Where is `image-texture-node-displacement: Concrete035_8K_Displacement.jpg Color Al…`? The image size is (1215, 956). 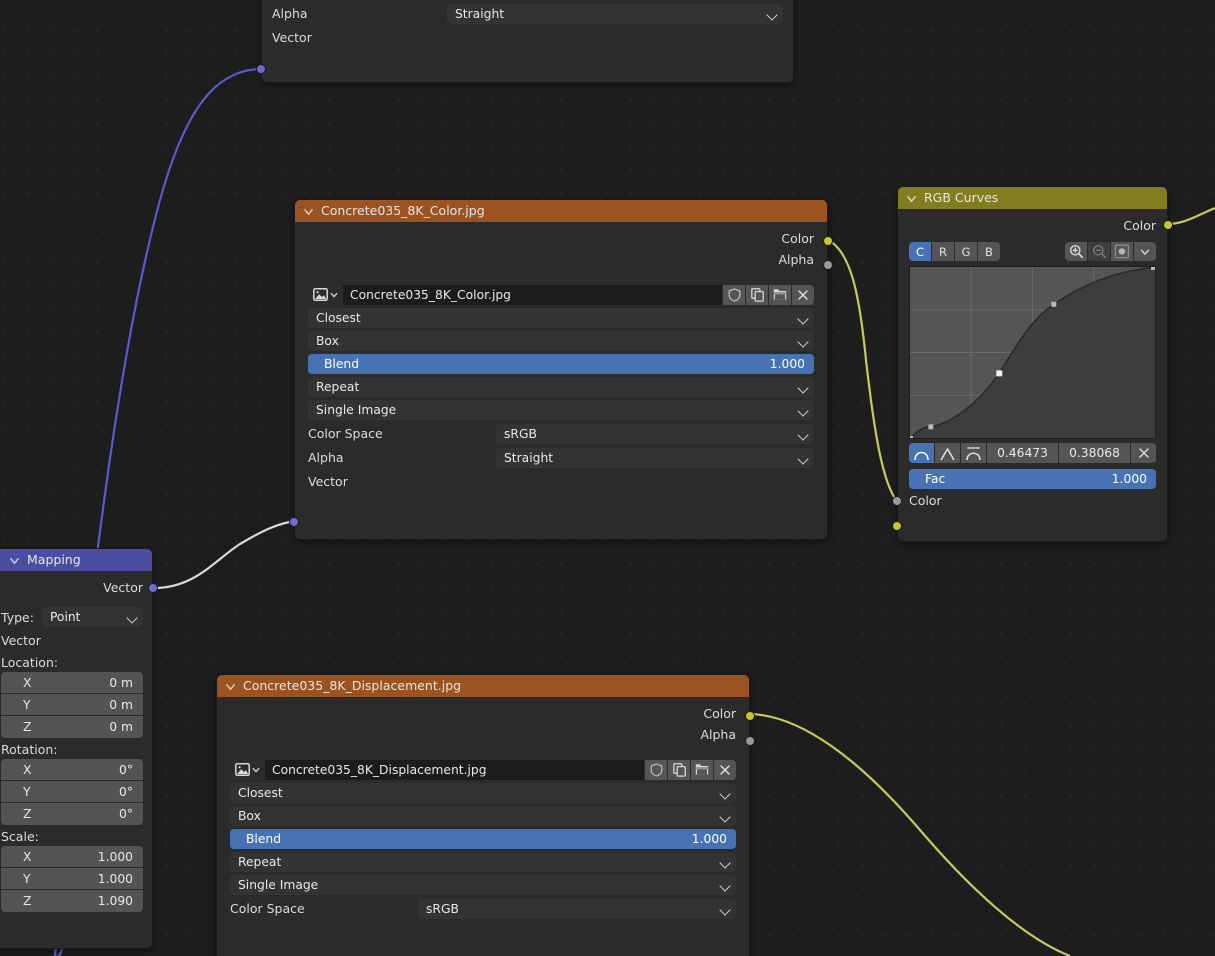
image-texture-node-displacement: Concrete035_8K_Displacement.jpg Color Al… is located at coordinates (485, 815).